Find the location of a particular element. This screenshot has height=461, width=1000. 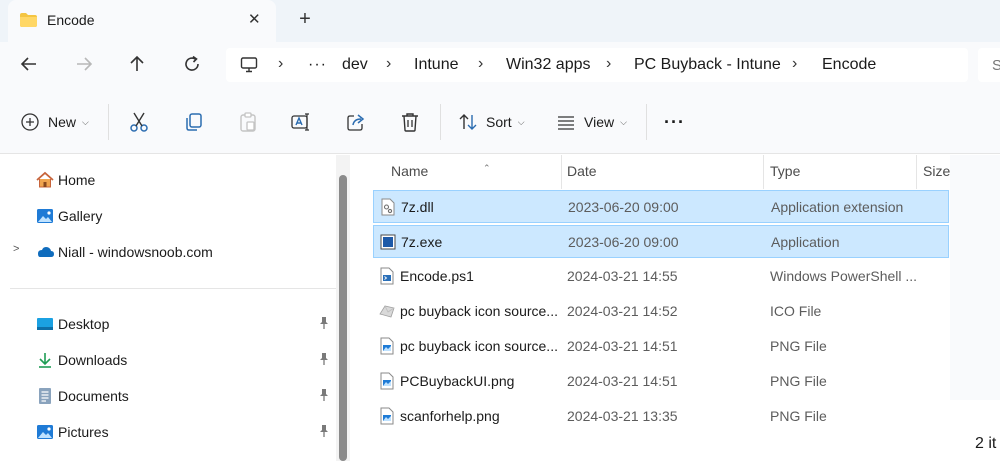

chevron-right-icon: > is located at coordinates (16, 249).